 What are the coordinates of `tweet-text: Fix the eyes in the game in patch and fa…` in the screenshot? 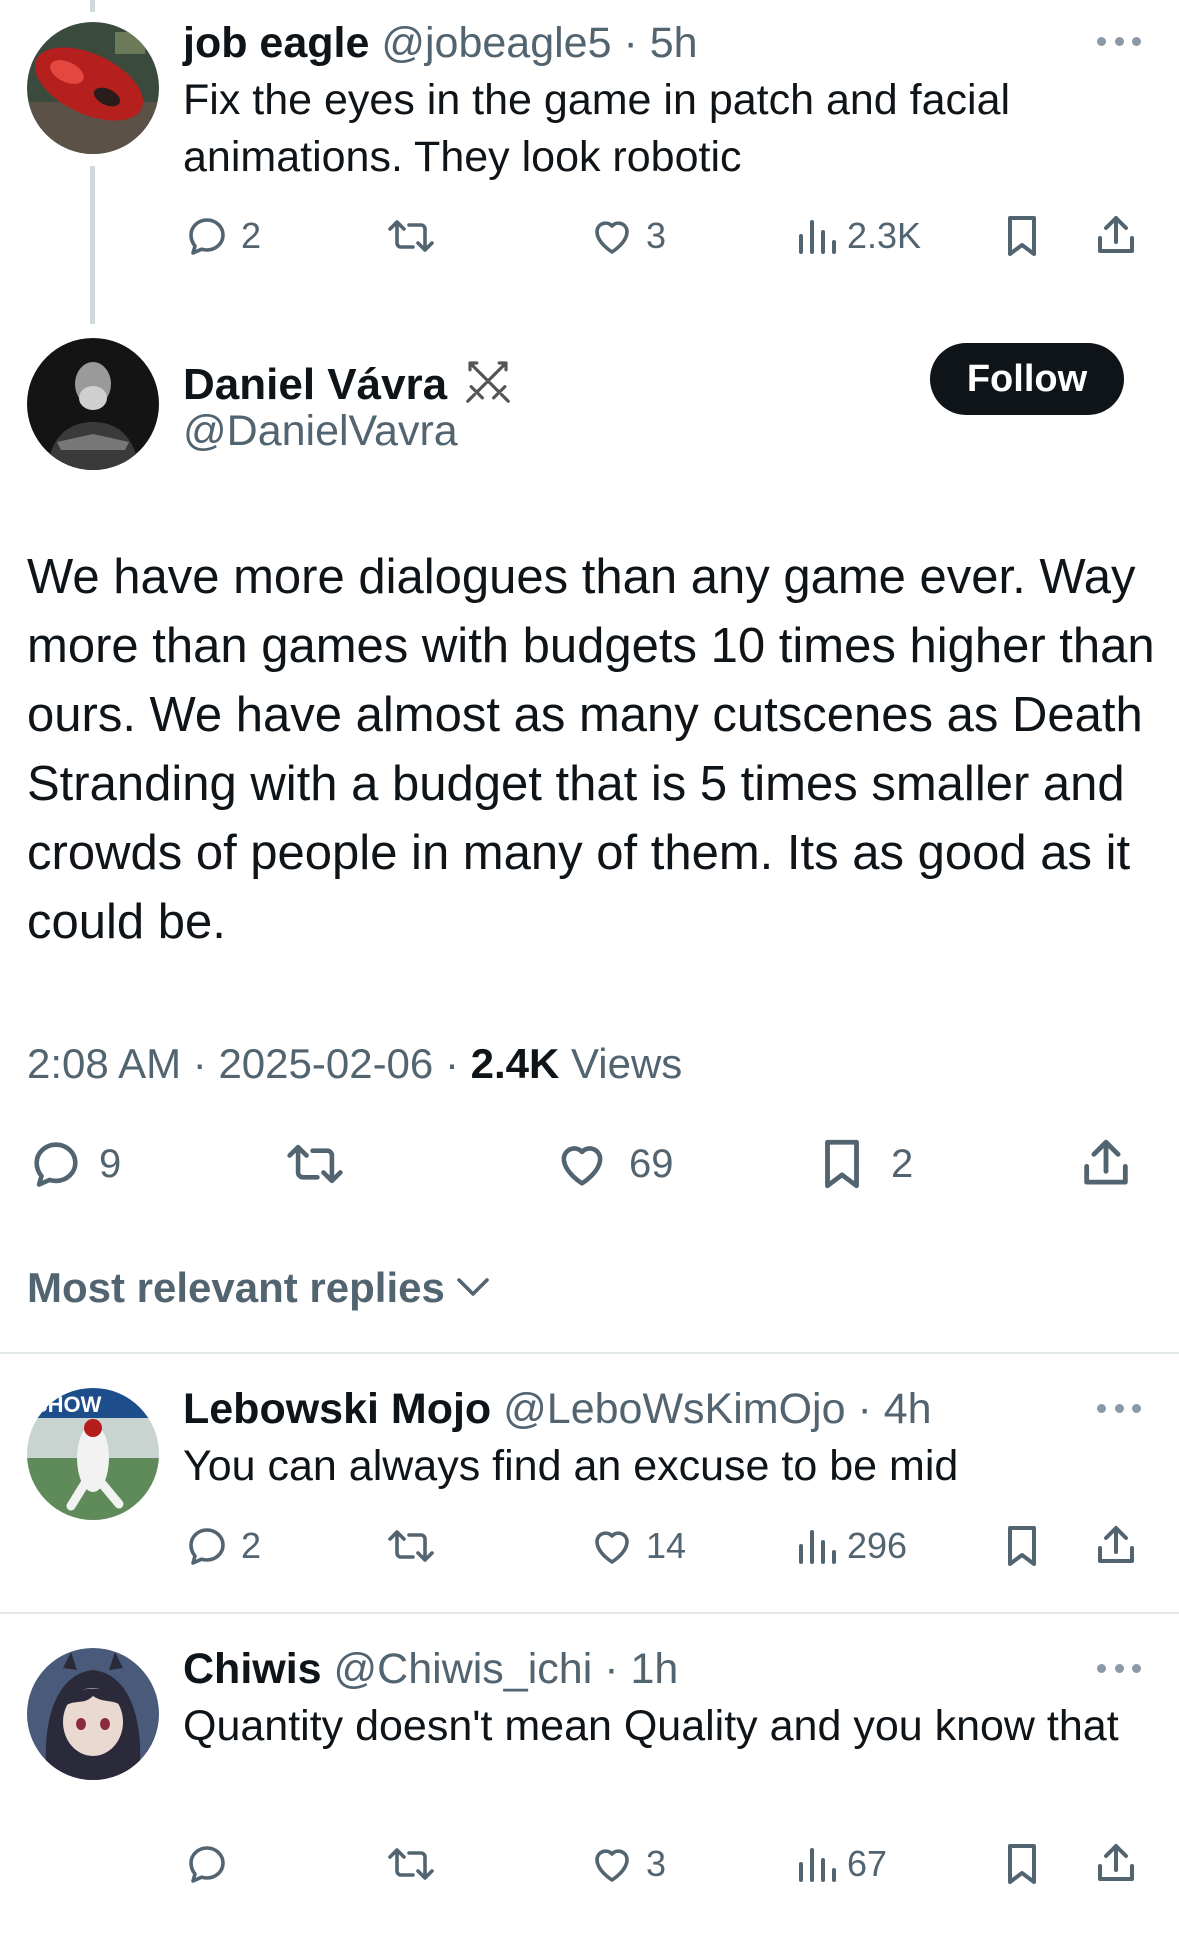 It's located at (597, 128).